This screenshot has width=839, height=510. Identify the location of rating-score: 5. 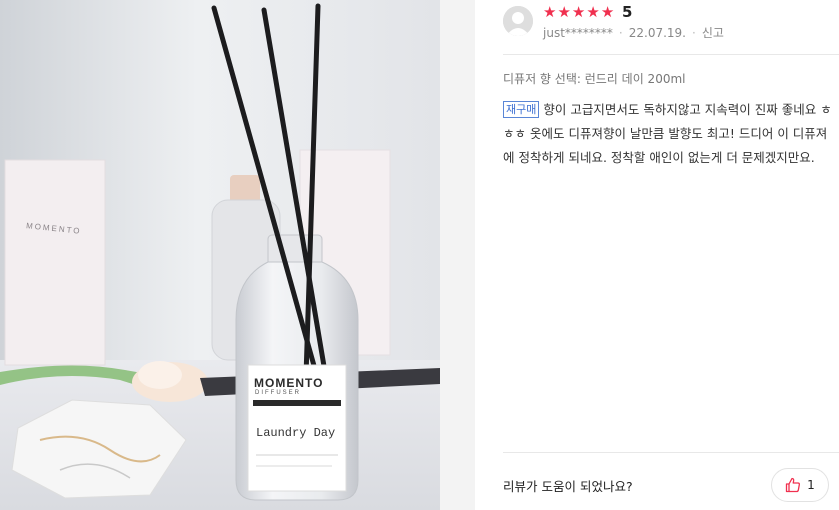
(627, 12).